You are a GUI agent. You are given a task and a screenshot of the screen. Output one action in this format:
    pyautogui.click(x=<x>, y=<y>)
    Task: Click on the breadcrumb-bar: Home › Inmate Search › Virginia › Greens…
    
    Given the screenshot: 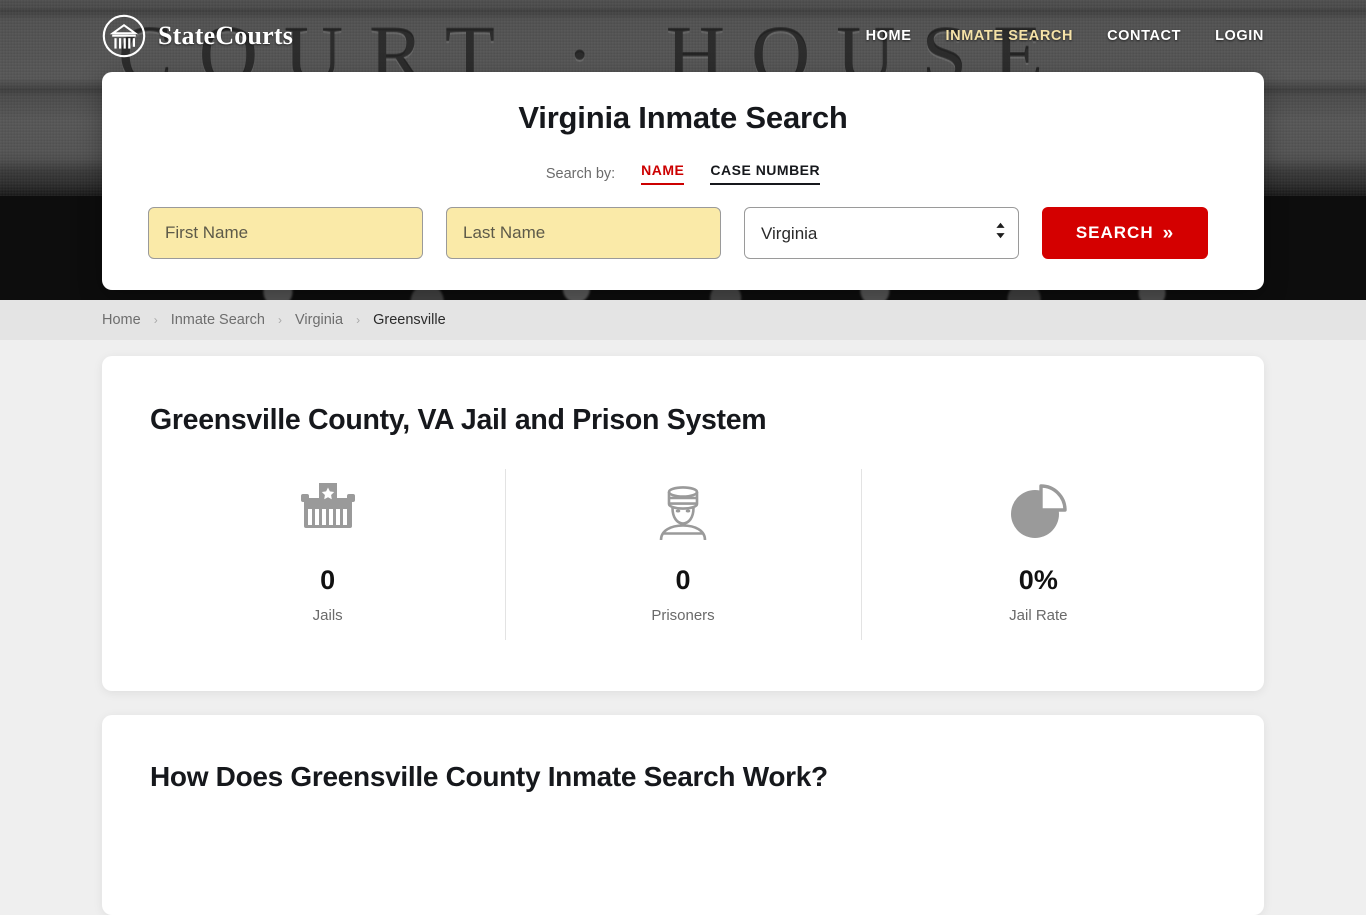 What is the action you would take?
    pyautogui.click(x=683, y=320)
    